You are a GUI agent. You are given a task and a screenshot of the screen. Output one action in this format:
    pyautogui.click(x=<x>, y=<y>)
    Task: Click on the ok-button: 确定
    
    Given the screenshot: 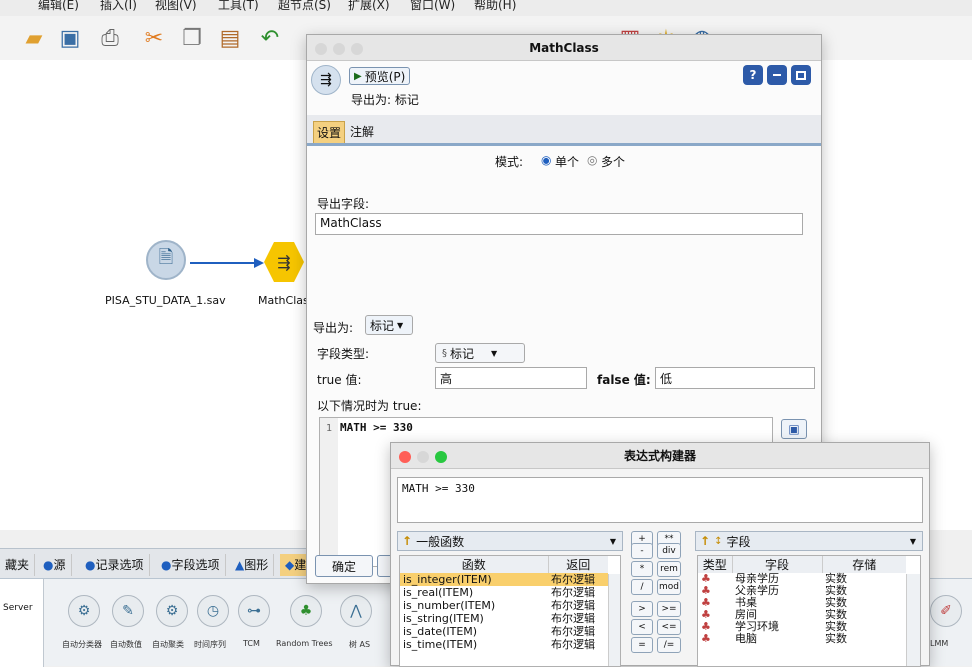 What is the action you would take?
    pyautogui.click(x=344, y=566)
    